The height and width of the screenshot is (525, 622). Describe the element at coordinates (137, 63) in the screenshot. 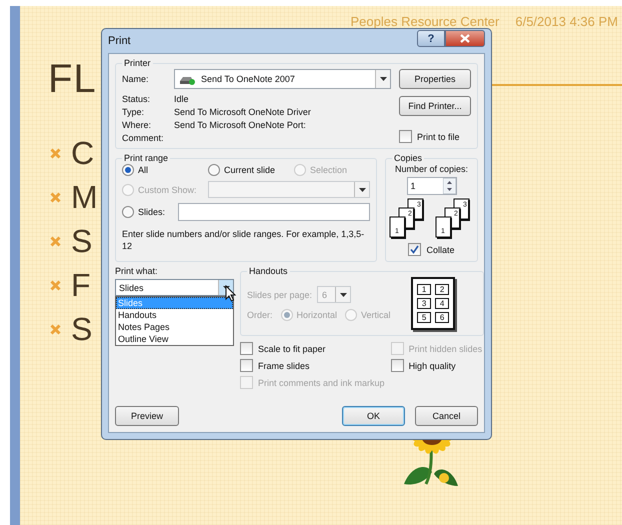

I see `group-label: Printer` at that location.